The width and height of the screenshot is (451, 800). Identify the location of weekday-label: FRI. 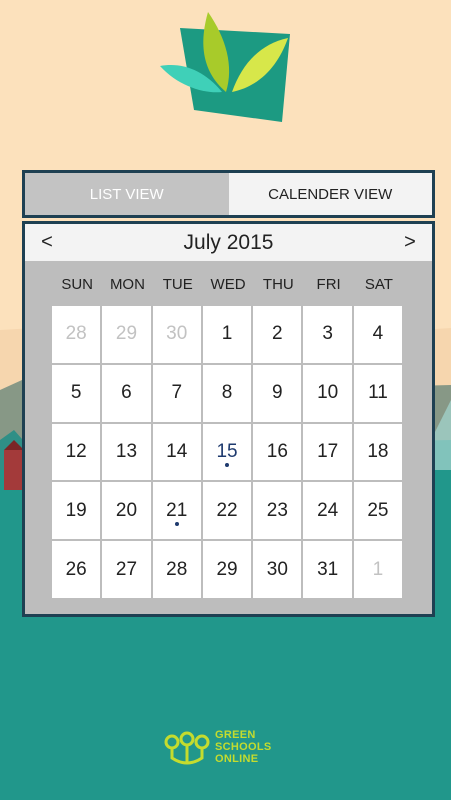
(328, 284).